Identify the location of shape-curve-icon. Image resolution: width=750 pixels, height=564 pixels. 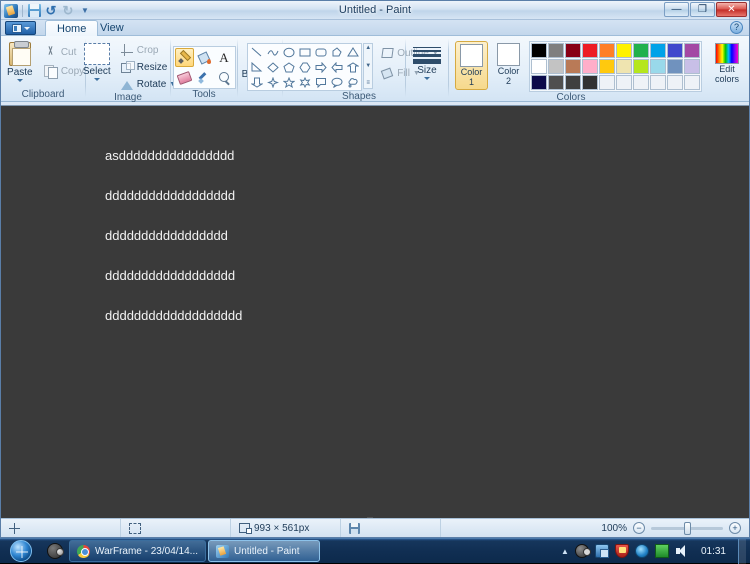
(272, 52).